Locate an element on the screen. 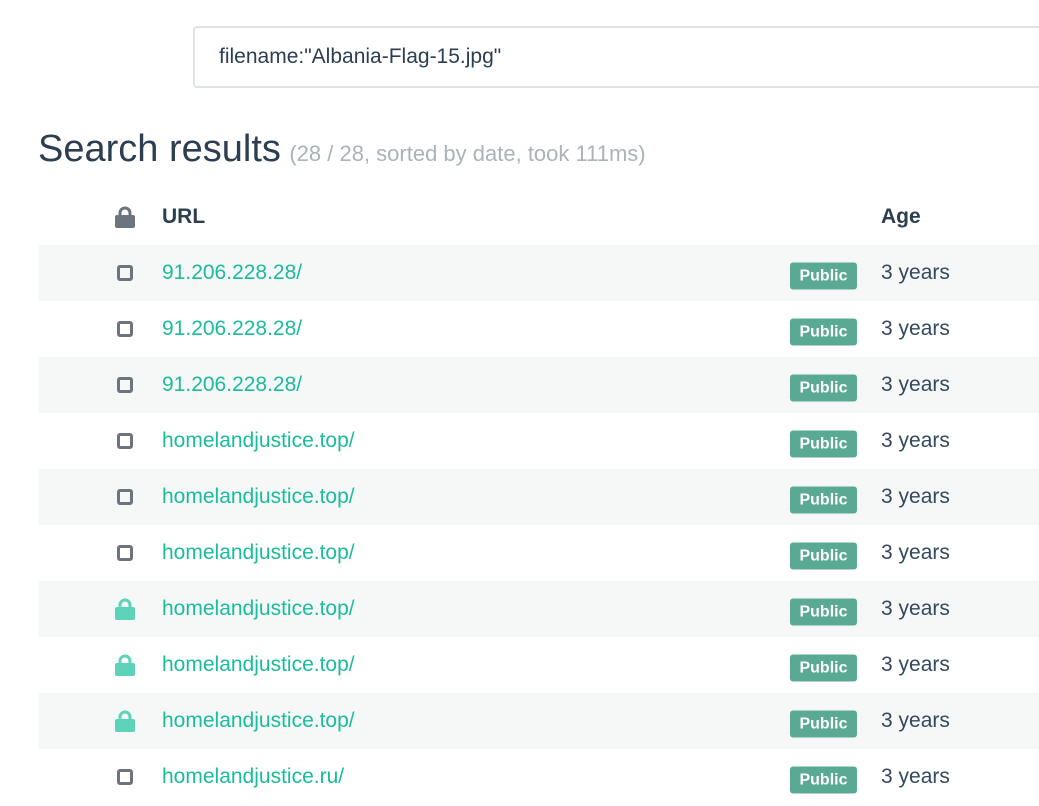 This screenshot has height=806, width=1039. page-title: Search results is located at coordinates (159, 149).